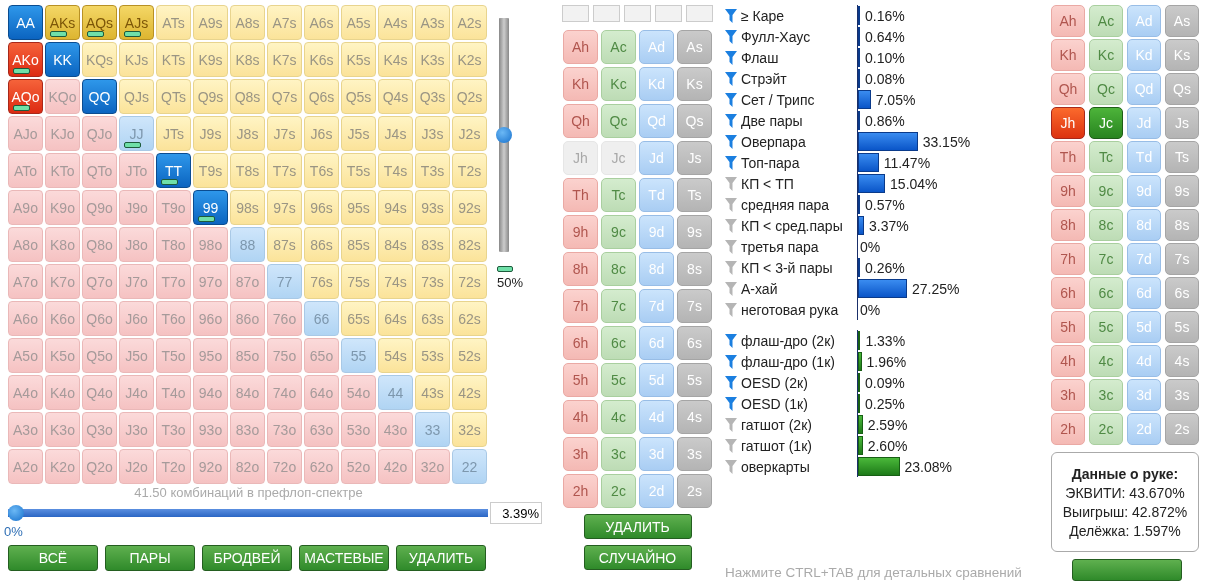  What do you see at coordinates (99, 170) in the screenshot?
I see `hand-cell: QTo` at bounding box center [99, 170].